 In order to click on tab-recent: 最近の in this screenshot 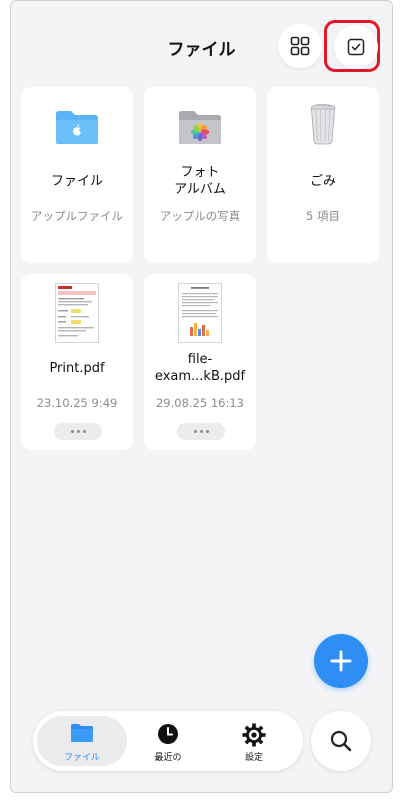, I will do `click(168, 741)`.